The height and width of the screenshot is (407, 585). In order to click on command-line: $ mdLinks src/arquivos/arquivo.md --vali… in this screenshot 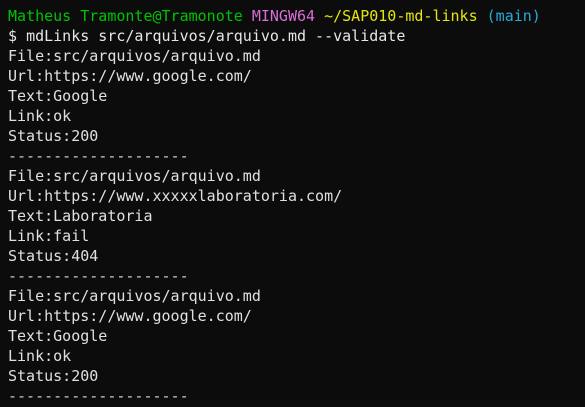, I will do `click(296, 36)`.